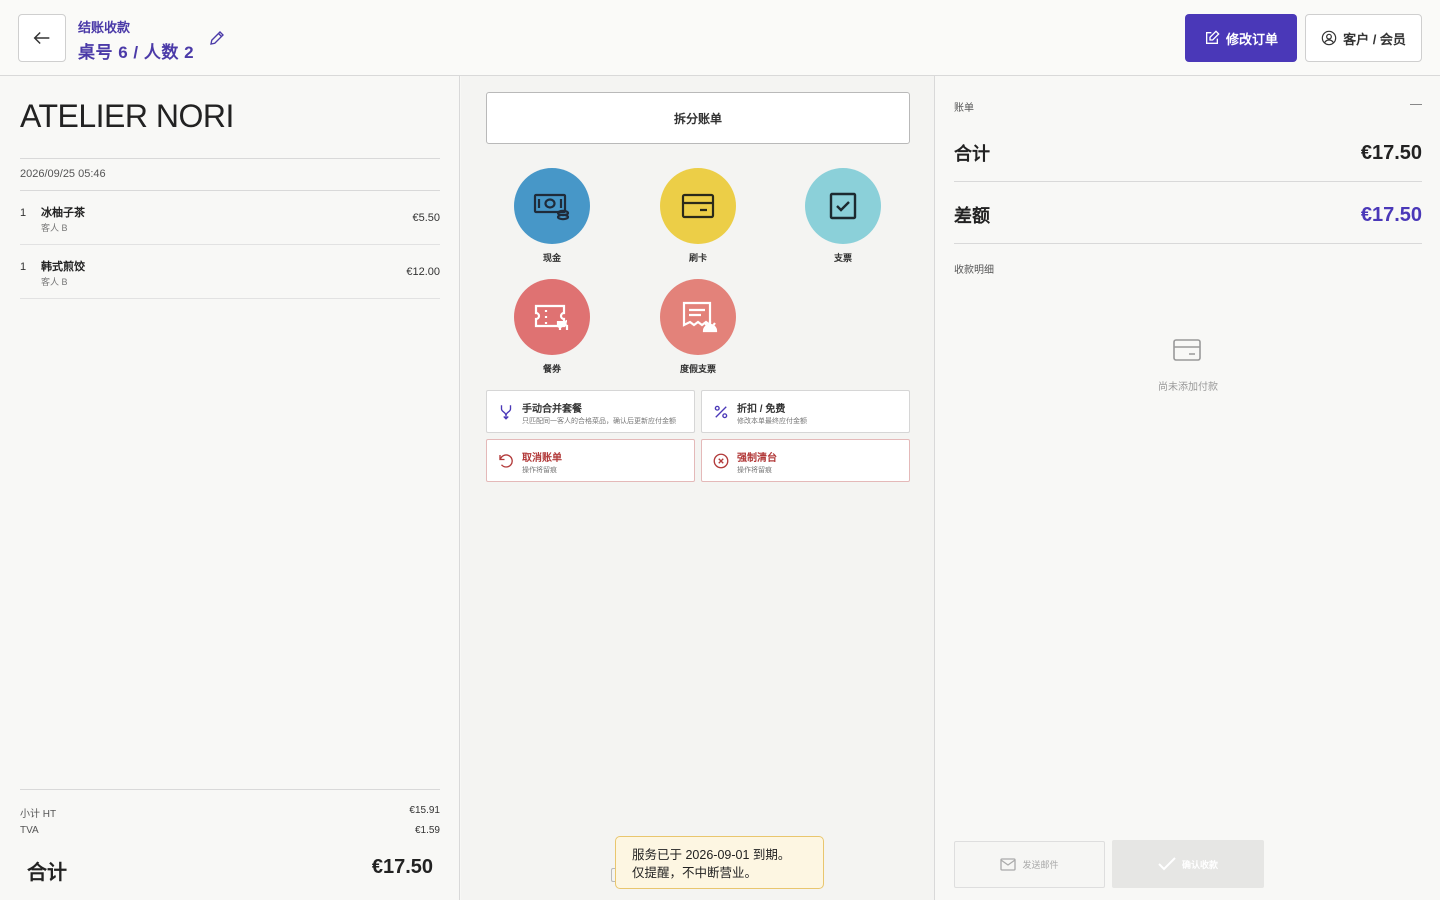 The height and width of the screenshot is (900, 1440). I want to click on edit-square-icon, so click(1212, 37).